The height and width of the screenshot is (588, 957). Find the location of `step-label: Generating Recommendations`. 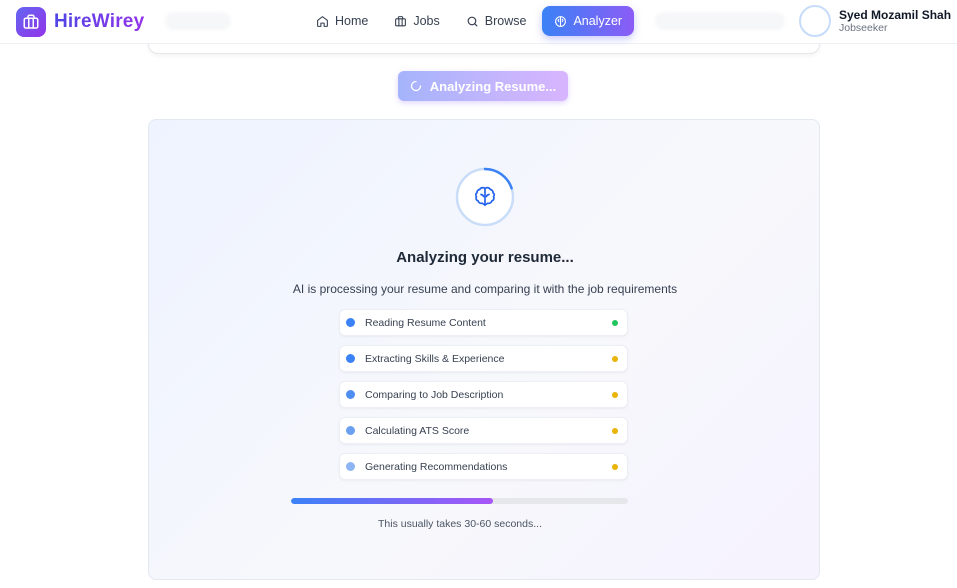

step-label: Generating Recommendations is located at coordinates (436, 466).